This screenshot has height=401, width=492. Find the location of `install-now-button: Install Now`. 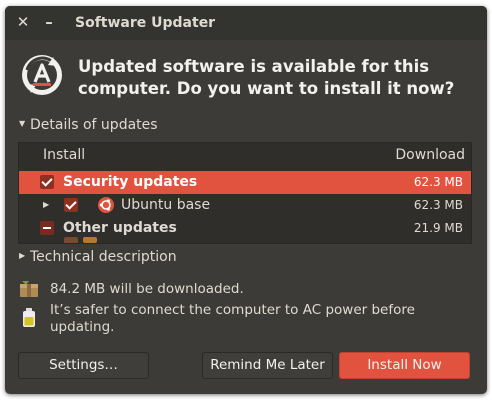

install-now-button: Install Now is located at coordinates (404, 365).